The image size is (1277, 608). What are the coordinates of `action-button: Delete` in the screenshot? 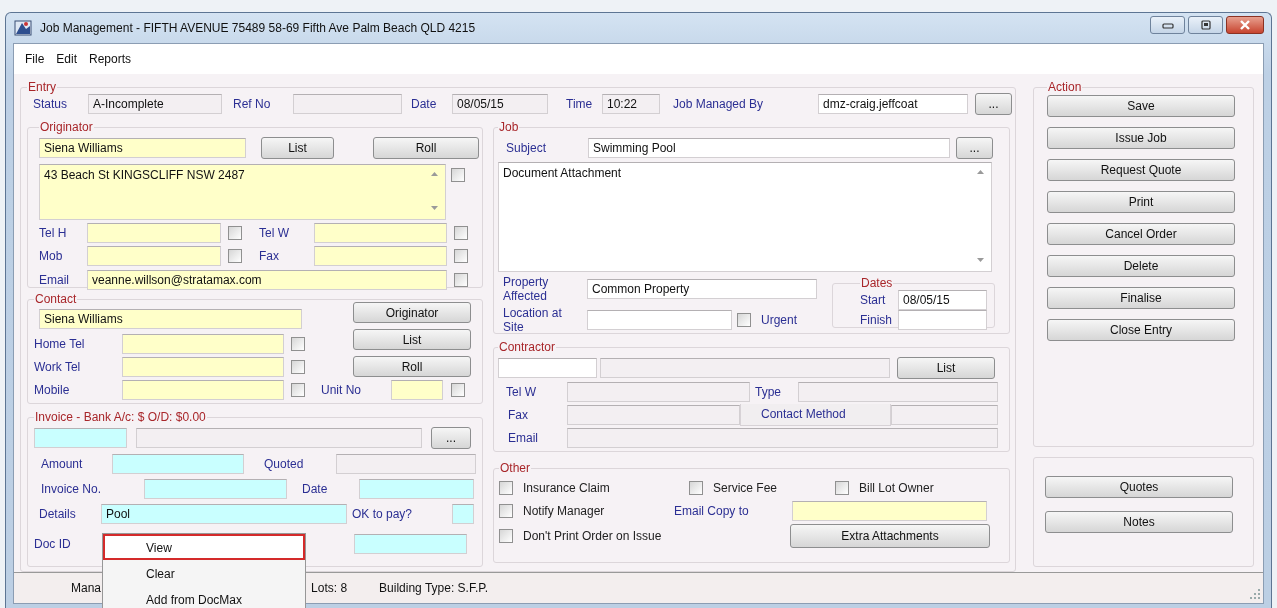 It's located at (1141, 266).